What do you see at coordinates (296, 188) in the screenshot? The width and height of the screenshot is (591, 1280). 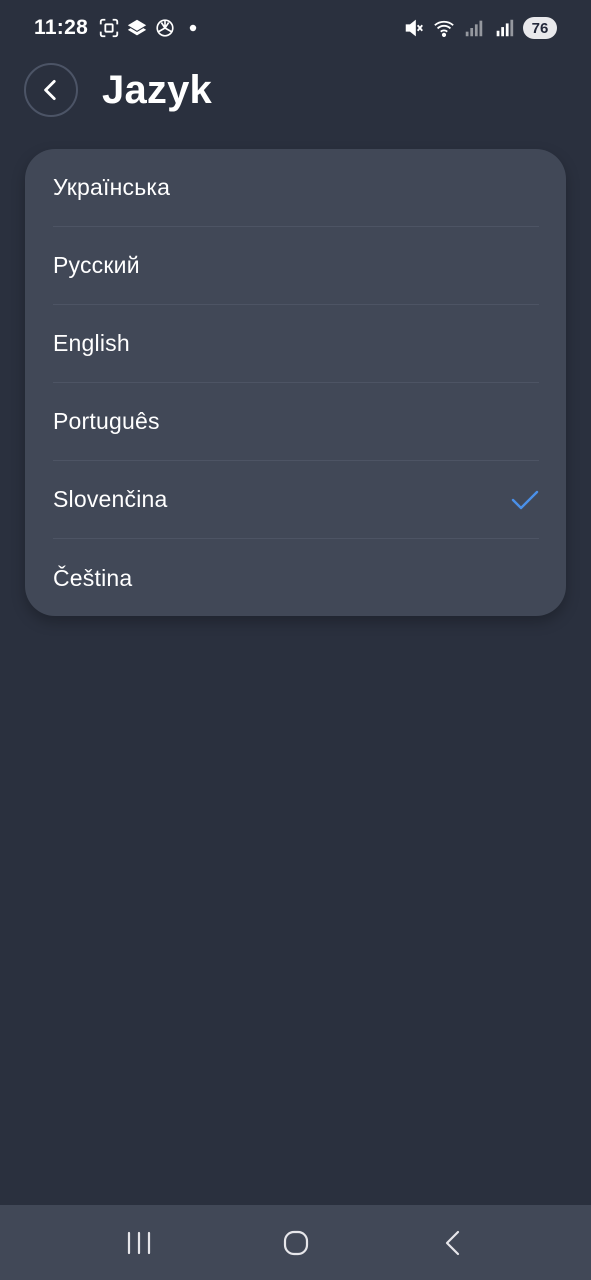 I see `language-item-ukrainian: Українська` at bounding box center [296, 188].